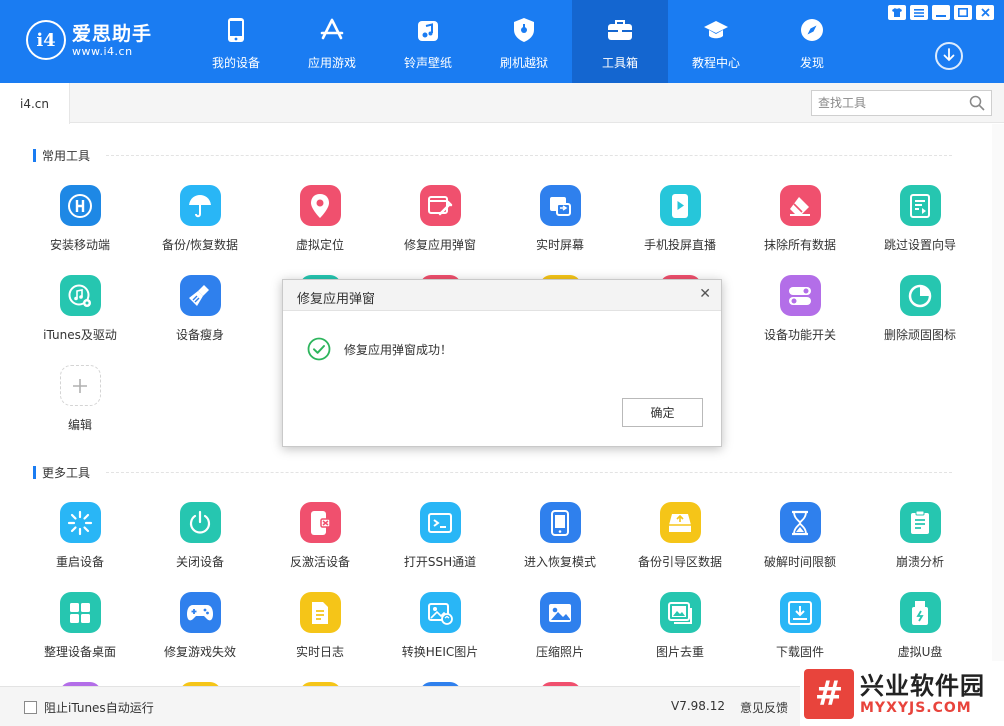  I want to click on tool-shutdown-device: 关闭设备, so click(200, 536).